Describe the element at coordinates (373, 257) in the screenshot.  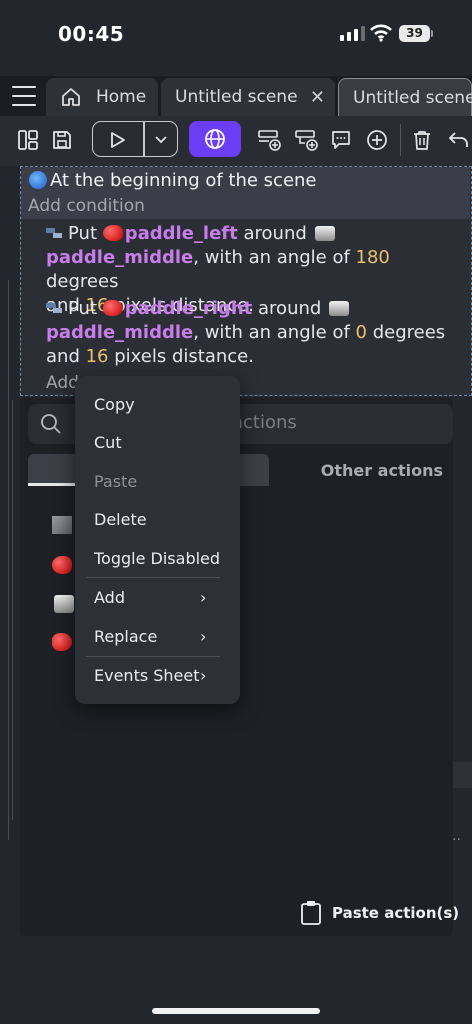
I see `action-angle: 180` at that location.